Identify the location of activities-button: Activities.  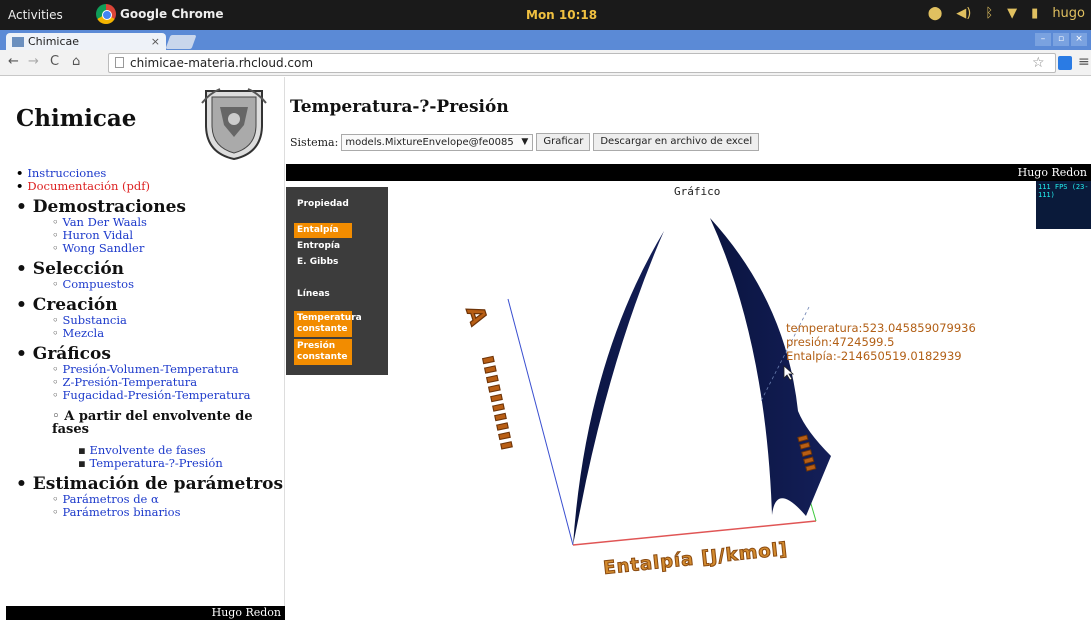
(35, 15).